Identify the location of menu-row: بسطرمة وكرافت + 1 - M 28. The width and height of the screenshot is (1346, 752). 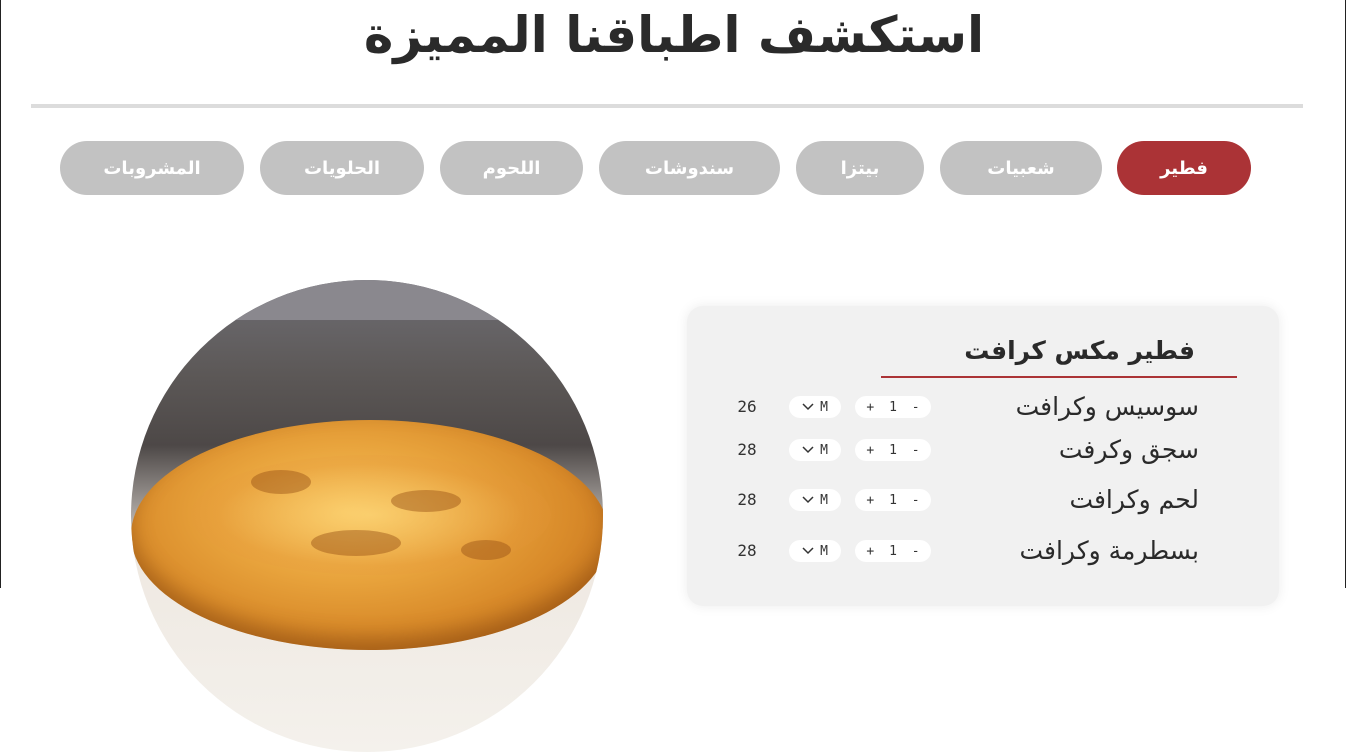
(983, 551).